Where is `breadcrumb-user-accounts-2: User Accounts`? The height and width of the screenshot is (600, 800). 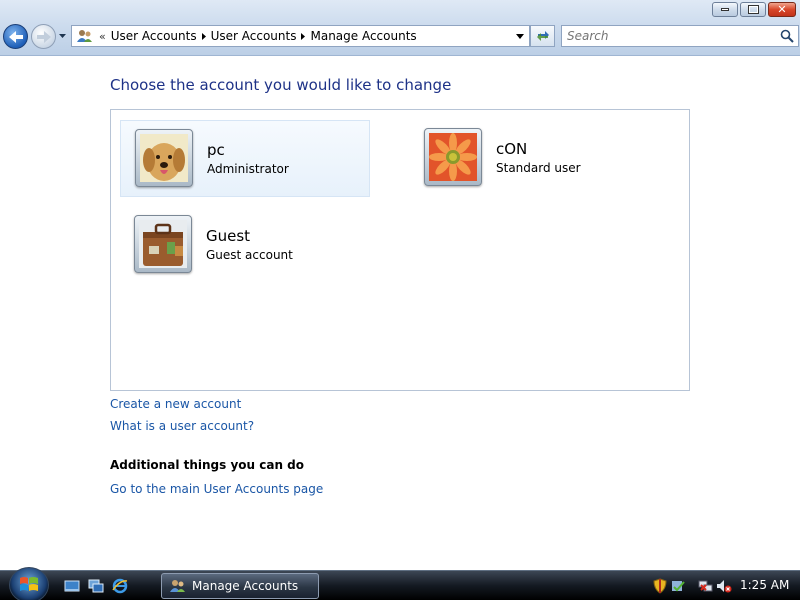 breadcrumb-user-accounts-2: User Accounts is located at coordinates (254, 36).